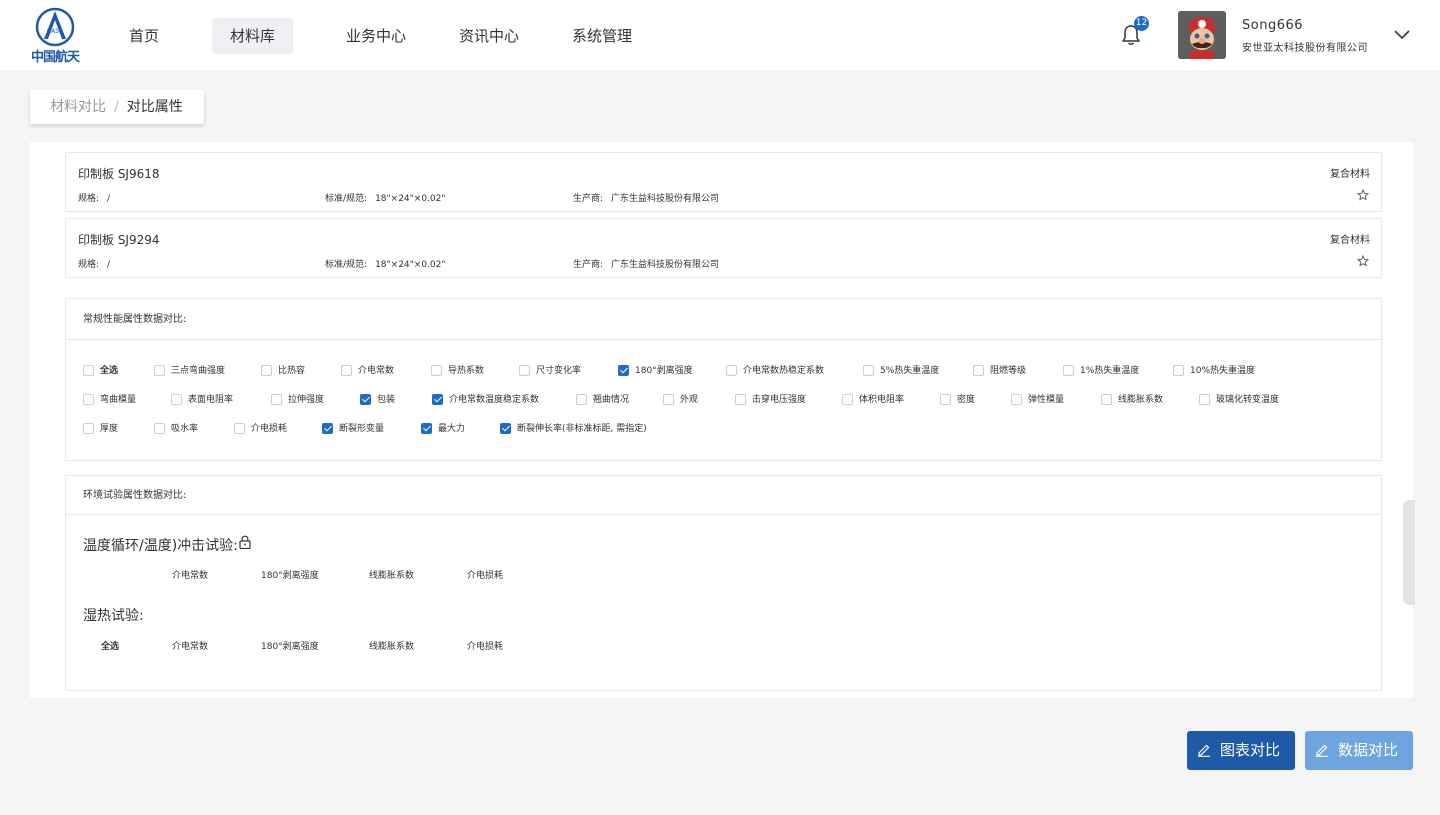 The width and height of the screenshot is (1440, 815). I want to click on checkbox-label: 体积电阻率, so click(882, 400).